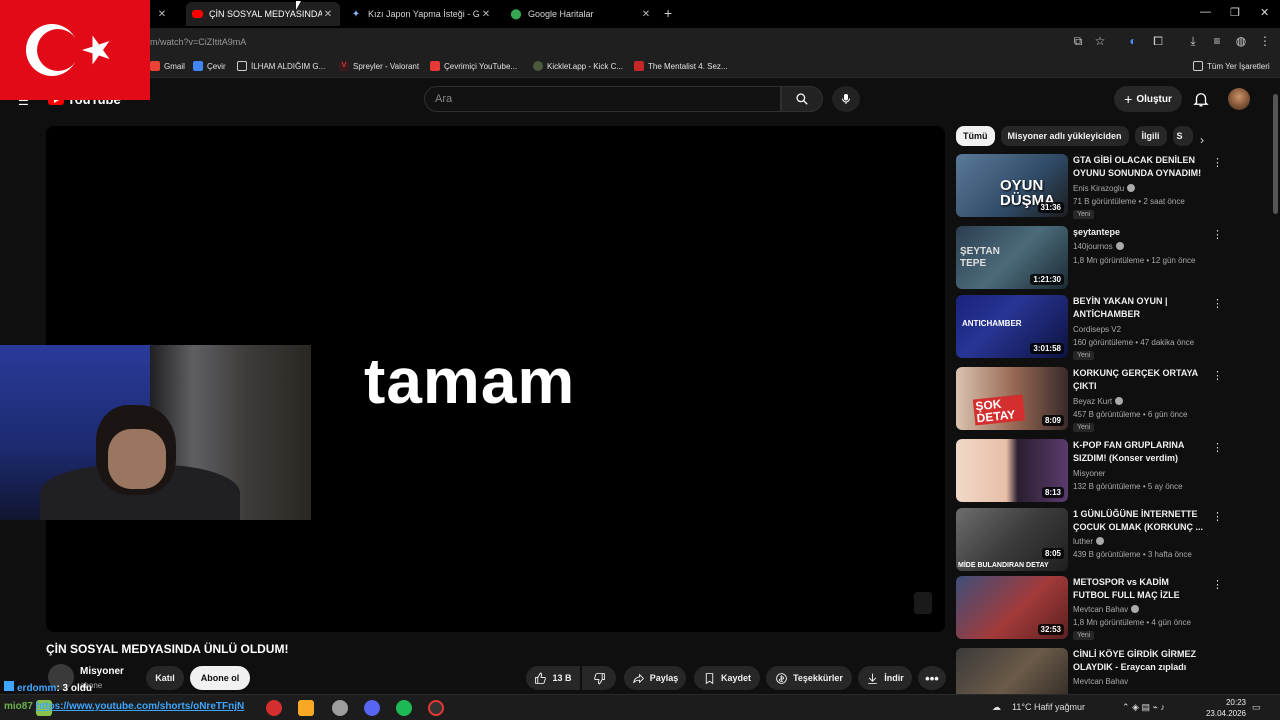 The width and height of the screenshot is (1280, 720). I want to click on channel-watermark-icon, so click(923, 603).